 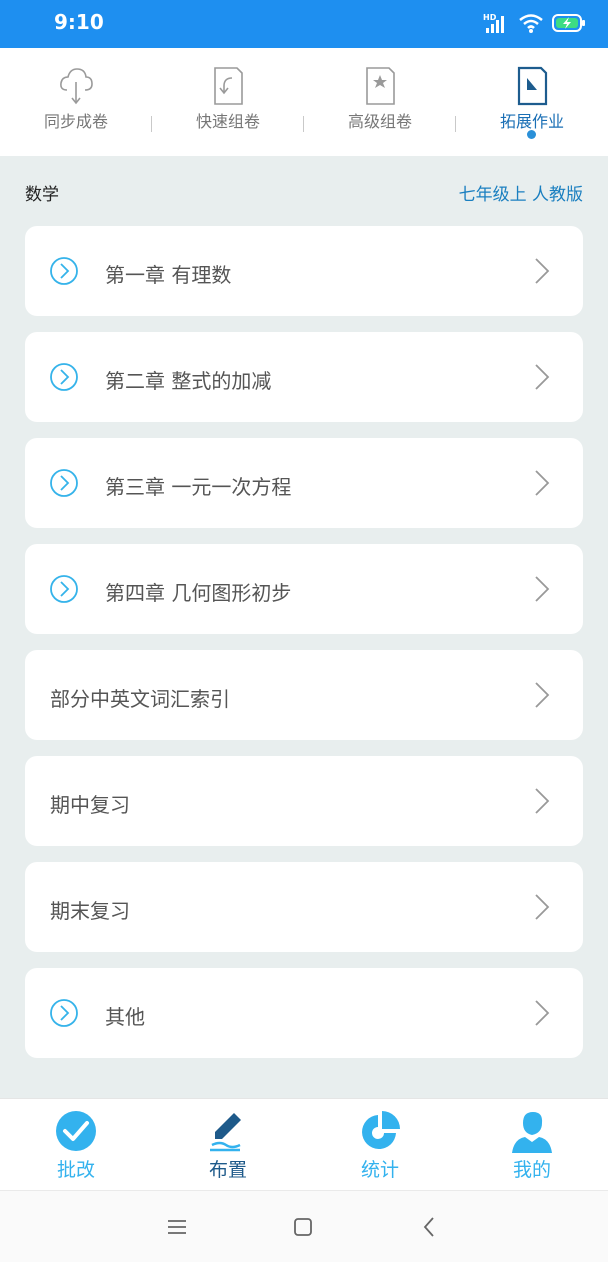 I want to click on tab-advanced-paper: 高级组卷, so click(x=380, y=102).